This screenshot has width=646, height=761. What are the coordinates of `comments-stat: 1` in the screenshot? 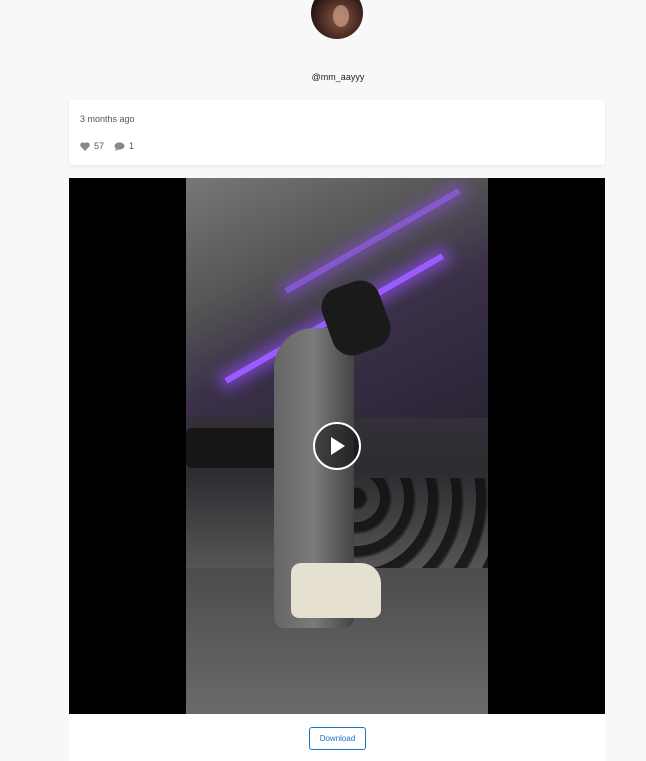 It's located at (124, 146).